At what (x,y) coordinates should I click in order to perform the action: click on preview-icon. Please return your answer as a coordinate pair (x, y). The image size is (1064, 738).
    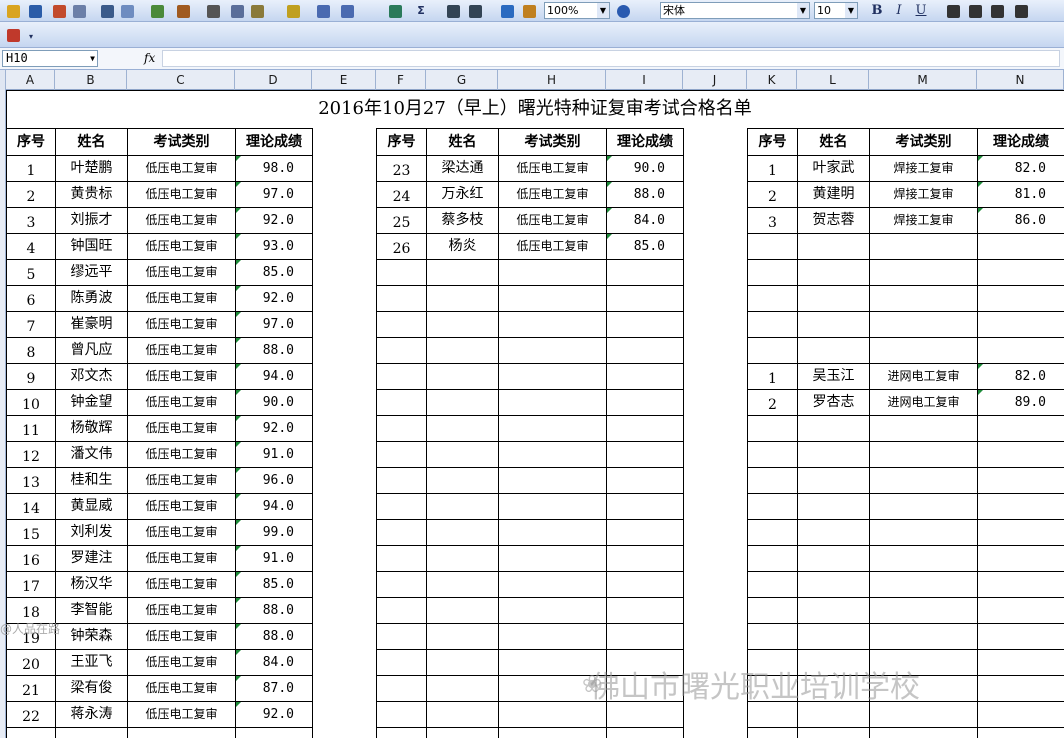
    Looking at the image, I should click on (127, 11).